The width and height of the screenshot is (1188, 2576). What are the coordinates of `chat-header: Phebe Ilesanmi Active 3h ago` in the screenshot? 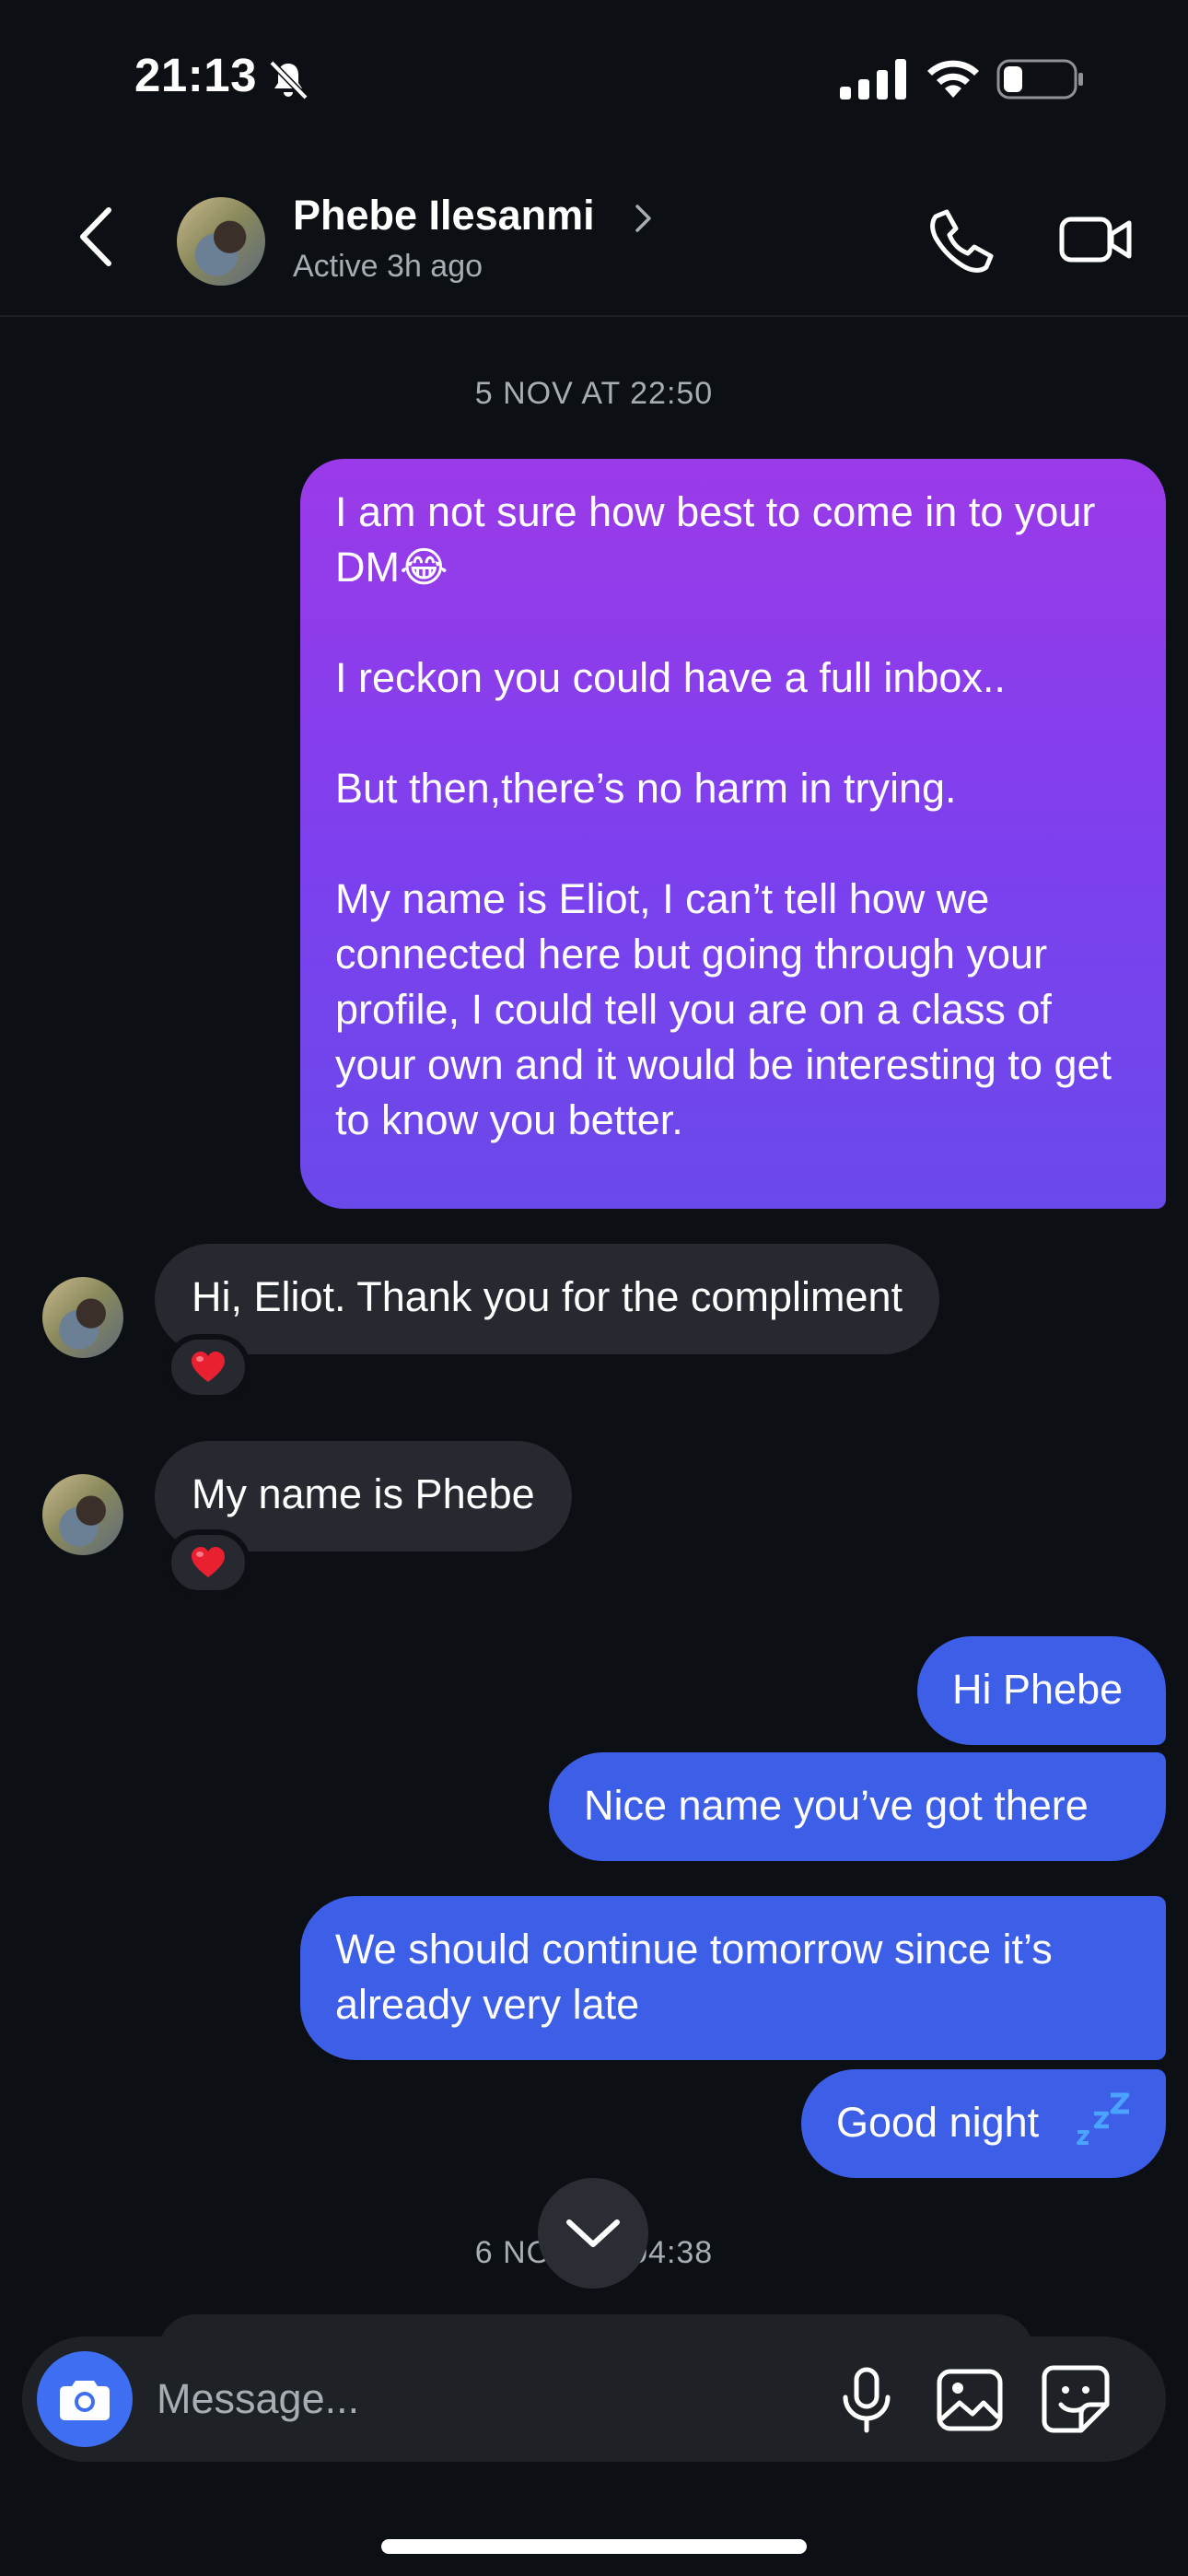 It's located at (594, 237).